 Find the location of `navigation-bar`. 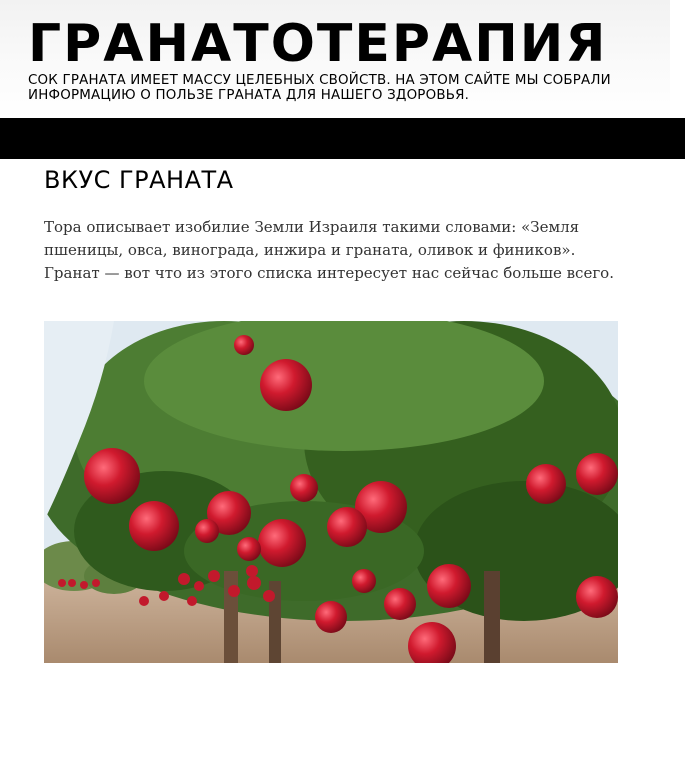

navigation-bar is located at coordinates (342, 138).